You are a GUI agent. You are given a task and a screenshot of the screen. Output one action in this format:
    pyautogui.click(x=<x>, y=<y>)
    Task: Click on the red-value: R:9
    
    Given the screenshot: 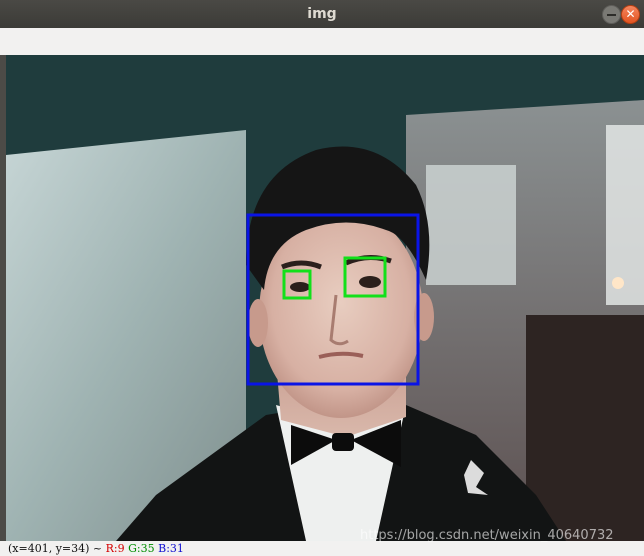 What is the action you would take?
    pyautogui.click(x=115, y=548)
    